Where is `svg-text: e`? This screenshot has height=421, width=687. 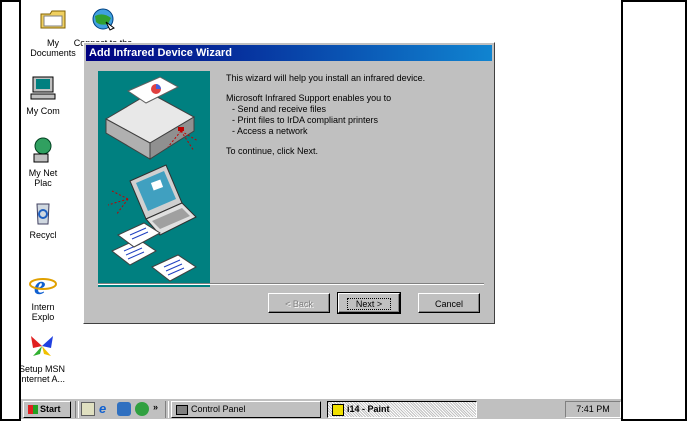 svg-text: e is located at coordinates (40, 284).